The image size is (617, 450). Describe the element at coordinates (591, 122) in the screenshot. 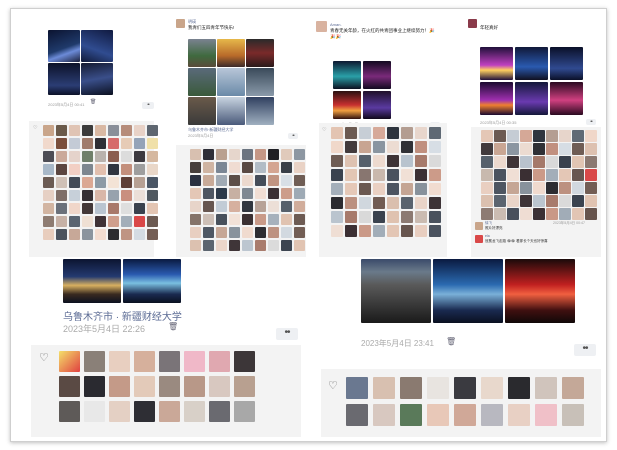

I see `more-dots-icon: ••` at that location.